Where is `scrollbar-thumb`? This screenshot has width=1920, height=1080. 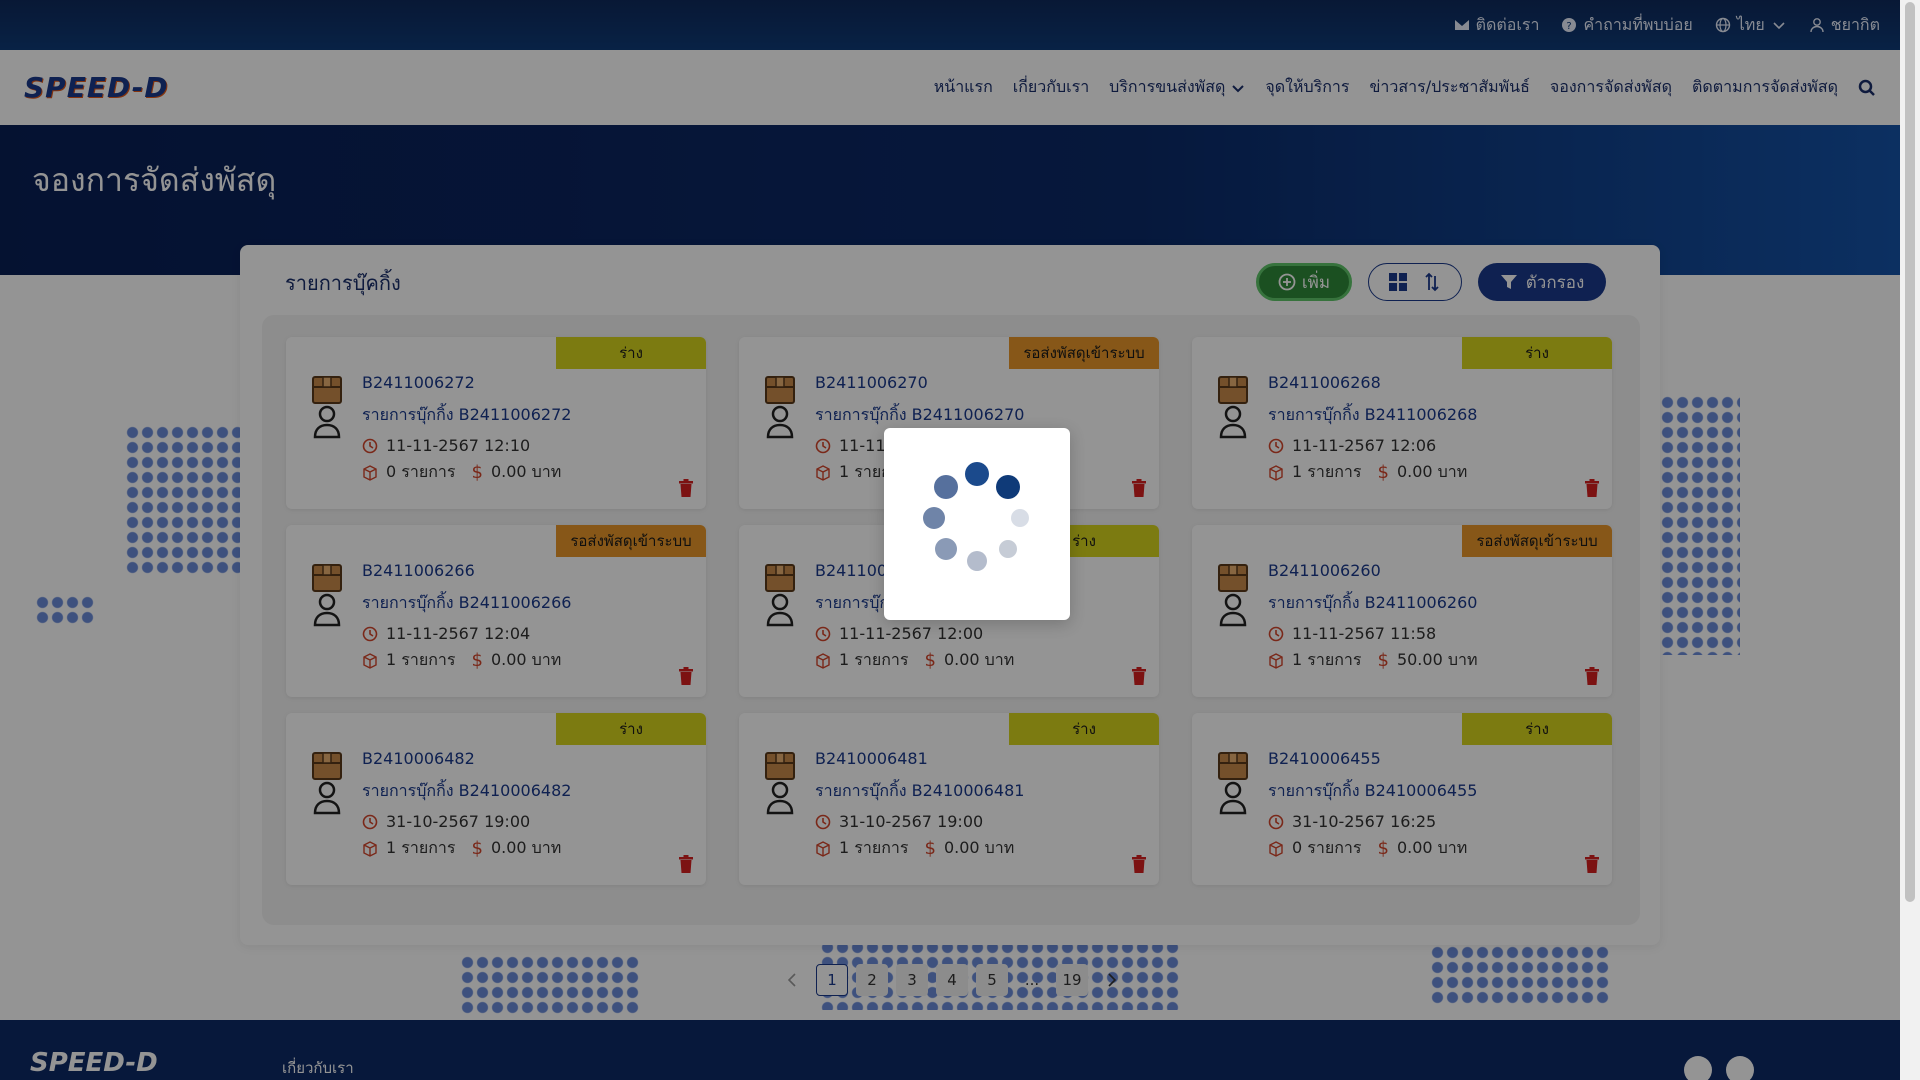 scrollbar-thumb is located at coordinates (1910, 452).